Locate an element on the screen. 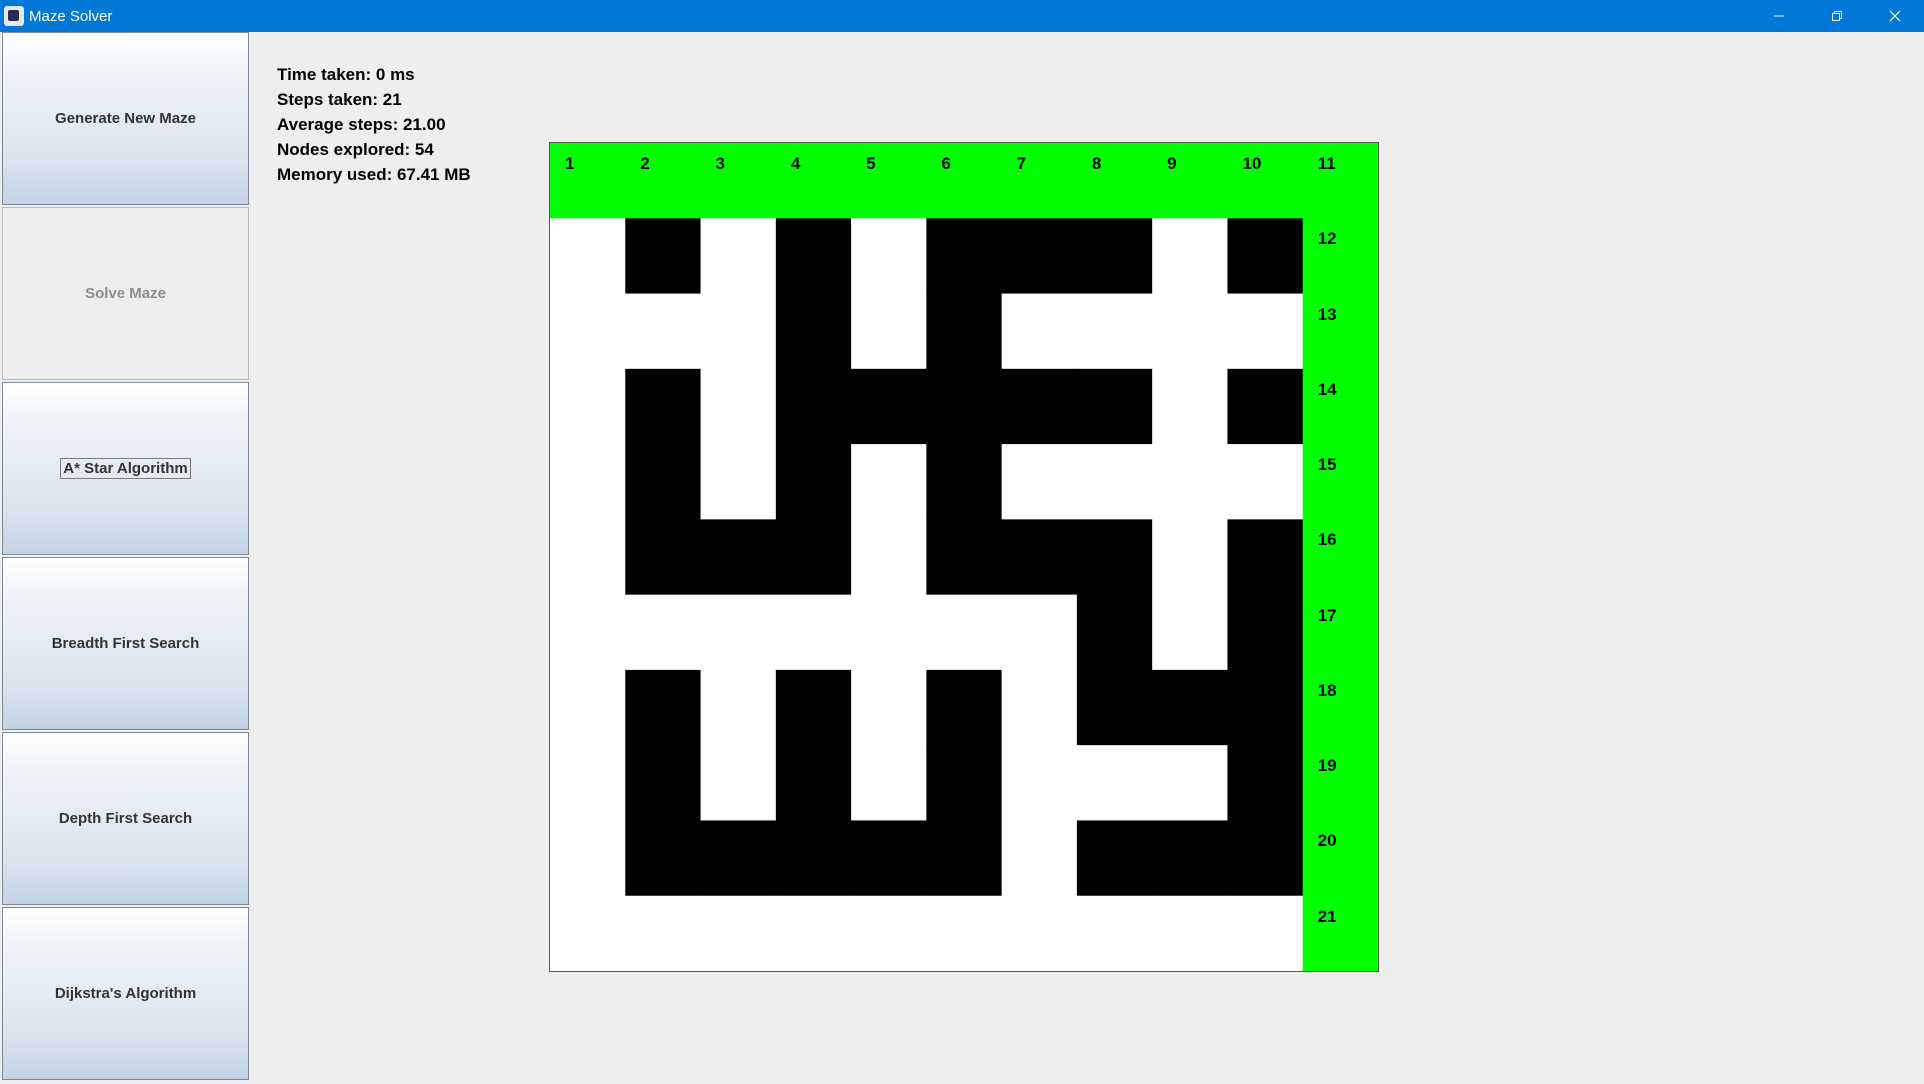 Image resolution: width=1924 pixels, height=1084 pixels. path-step-label: 21 is located at coordinates (1327, 916).